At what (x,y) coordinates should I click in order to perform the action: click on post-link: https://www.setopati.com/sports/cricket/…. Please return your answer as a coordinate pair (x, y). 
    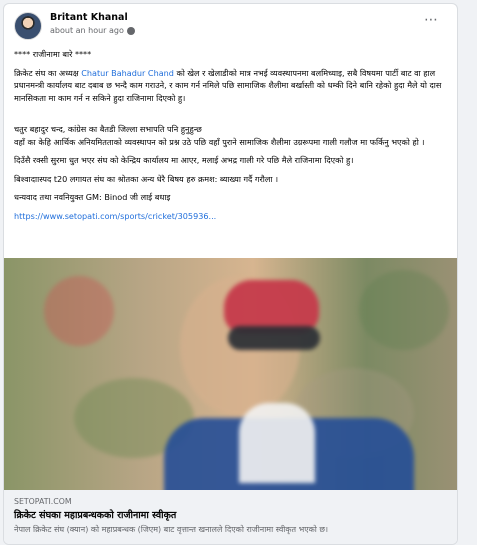
    Looking at the image, I should click on (232, 216).